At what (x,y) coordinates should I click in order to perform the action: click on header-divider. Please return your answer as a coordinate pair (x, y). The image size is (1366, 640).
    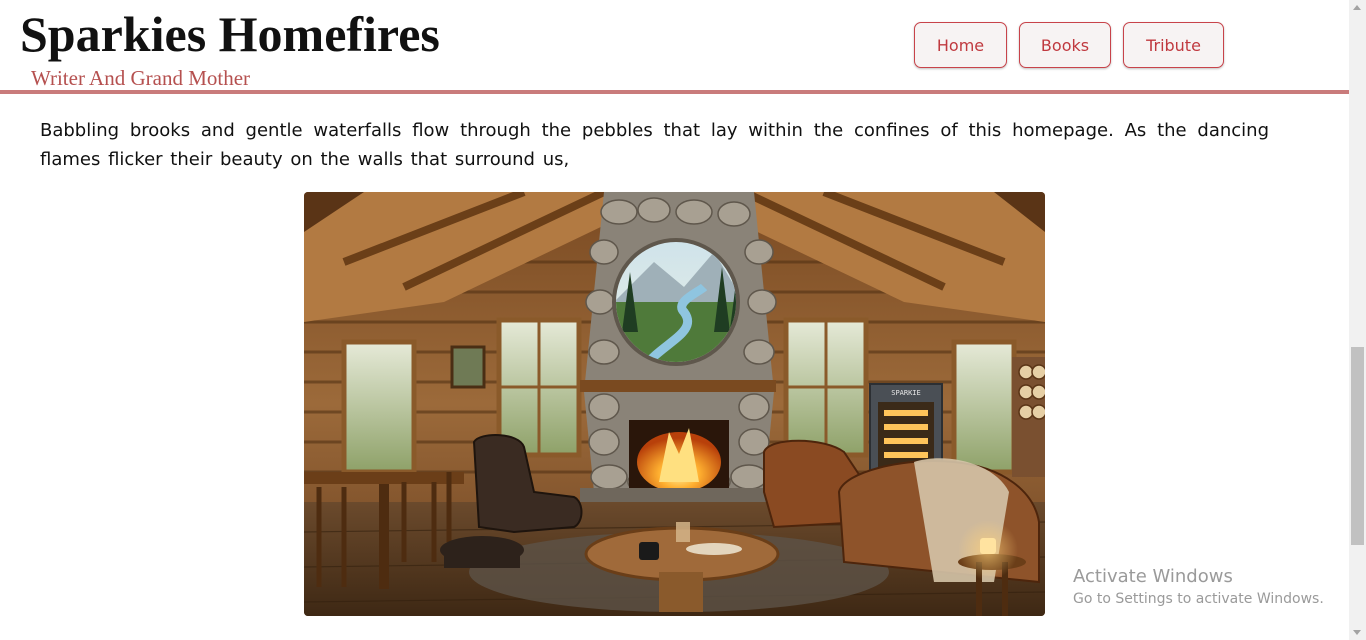
    Looking at the image, I should click on (675, 92).